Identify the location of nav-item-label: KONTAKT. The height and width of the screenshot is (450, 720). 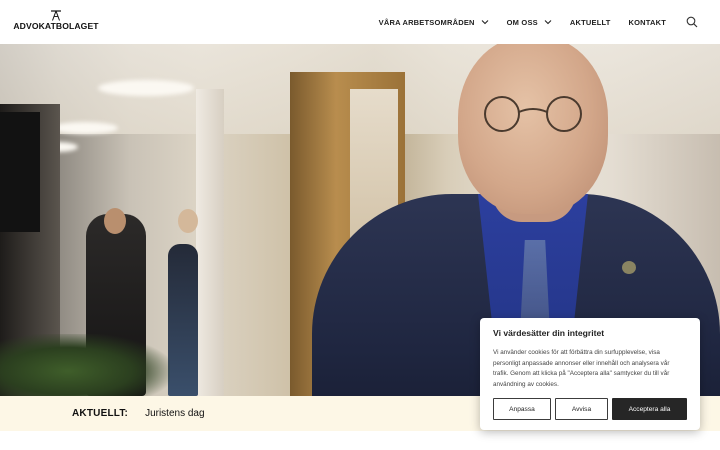
(647, 22).